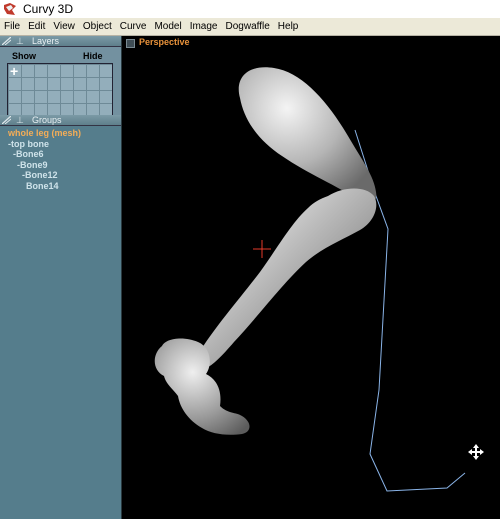  What do you see at coordinates (476, 452) in the screenshot?
I see `move-cursor-icon` at bounding box center [476, 452].